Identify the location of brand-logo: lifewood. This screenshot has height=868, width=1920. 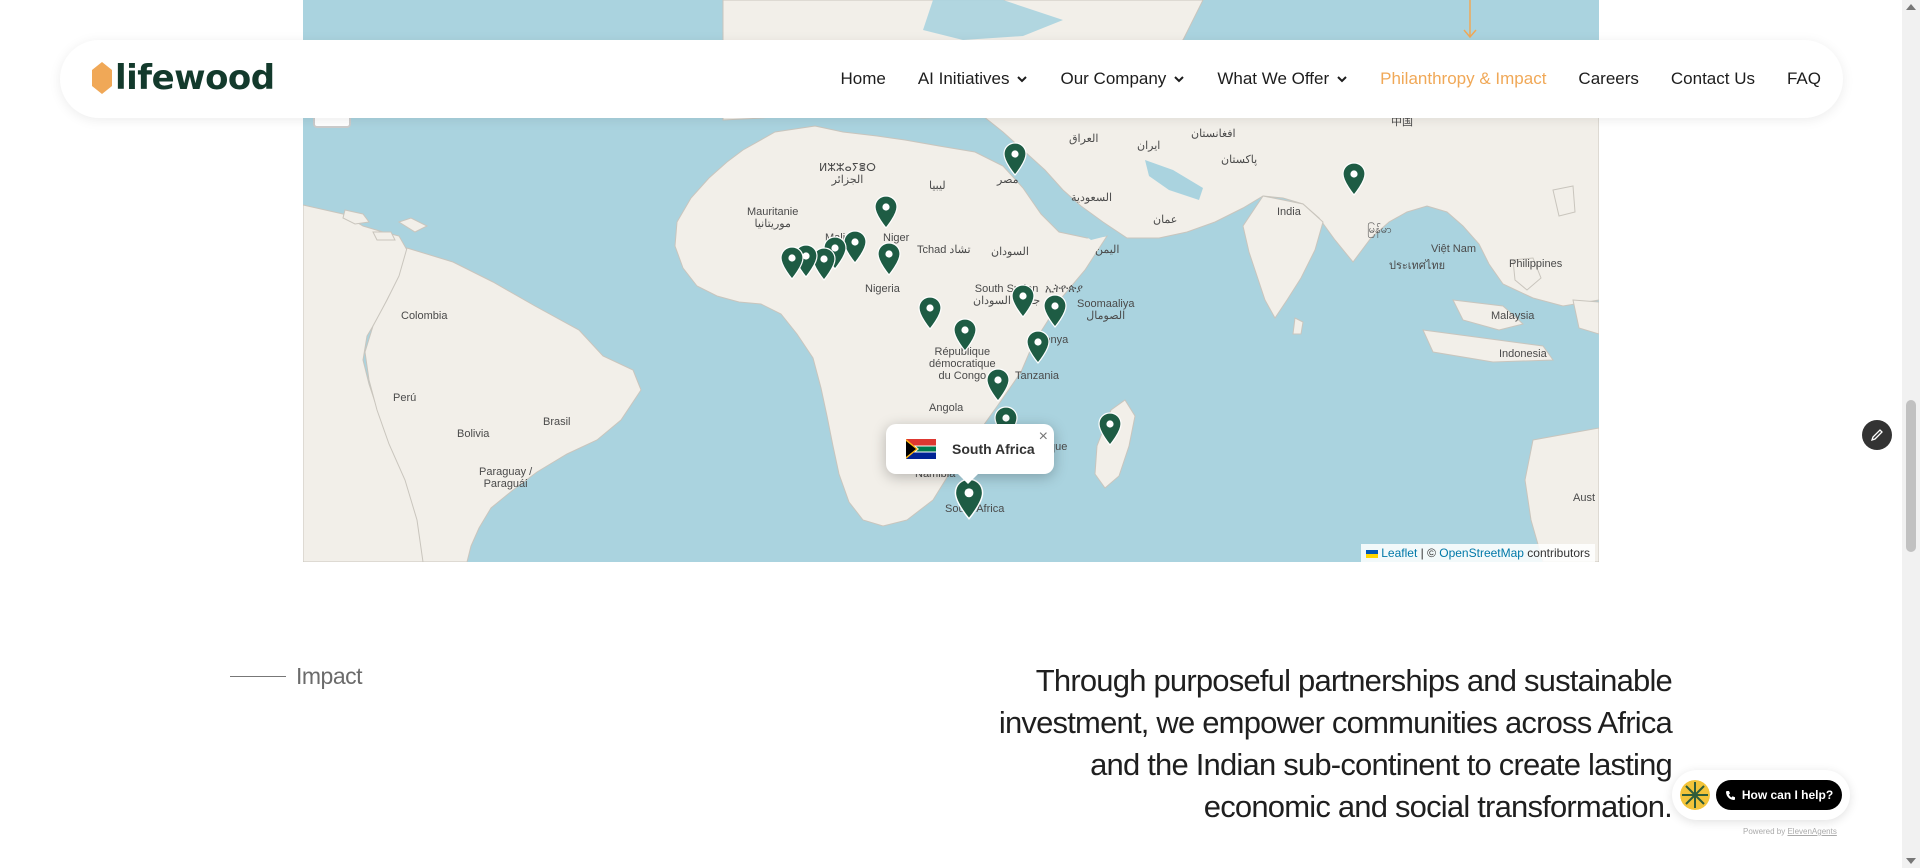
(183, 78).